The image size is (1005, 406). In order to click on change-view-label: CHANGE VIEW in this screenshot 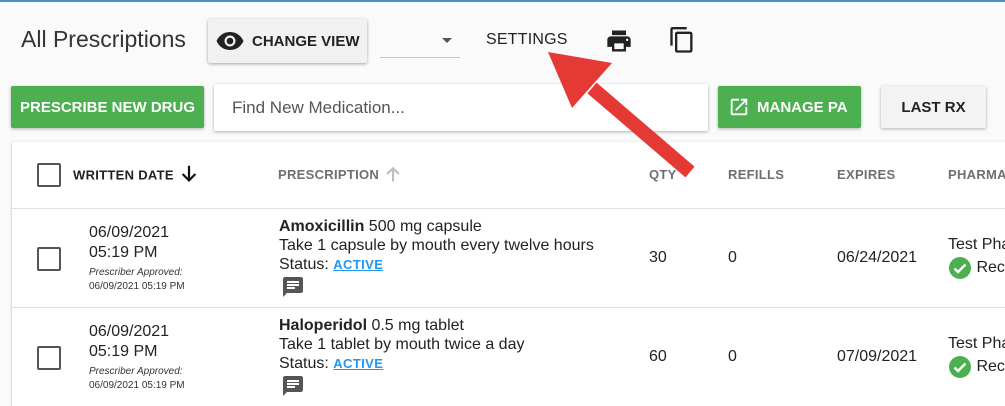, I will do `click(306, 41)`.